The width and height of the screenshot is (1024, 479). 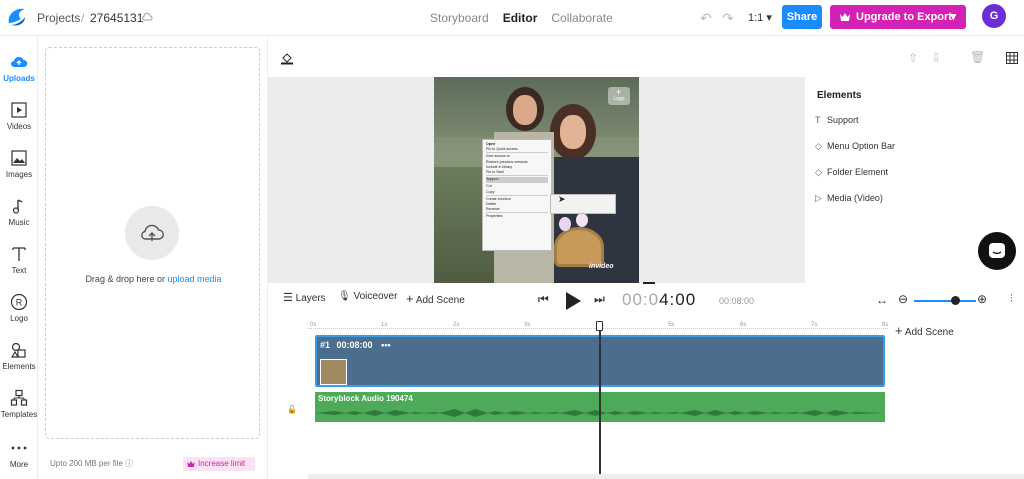 What do you see at coordinates (19, 464) in the screenshot?
I see `sidebar-label: More` at bounding box center [19, 464].